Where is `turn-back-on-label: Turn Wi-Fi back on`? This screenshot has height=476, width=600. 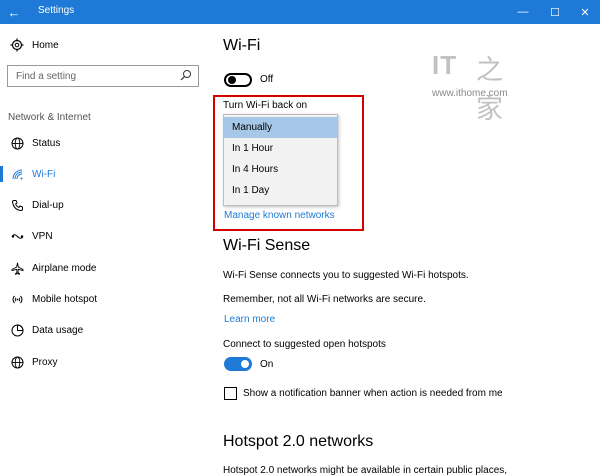
turn-back-on-label: Turn Wi-Fi back on is located at coordinates (265, 105).